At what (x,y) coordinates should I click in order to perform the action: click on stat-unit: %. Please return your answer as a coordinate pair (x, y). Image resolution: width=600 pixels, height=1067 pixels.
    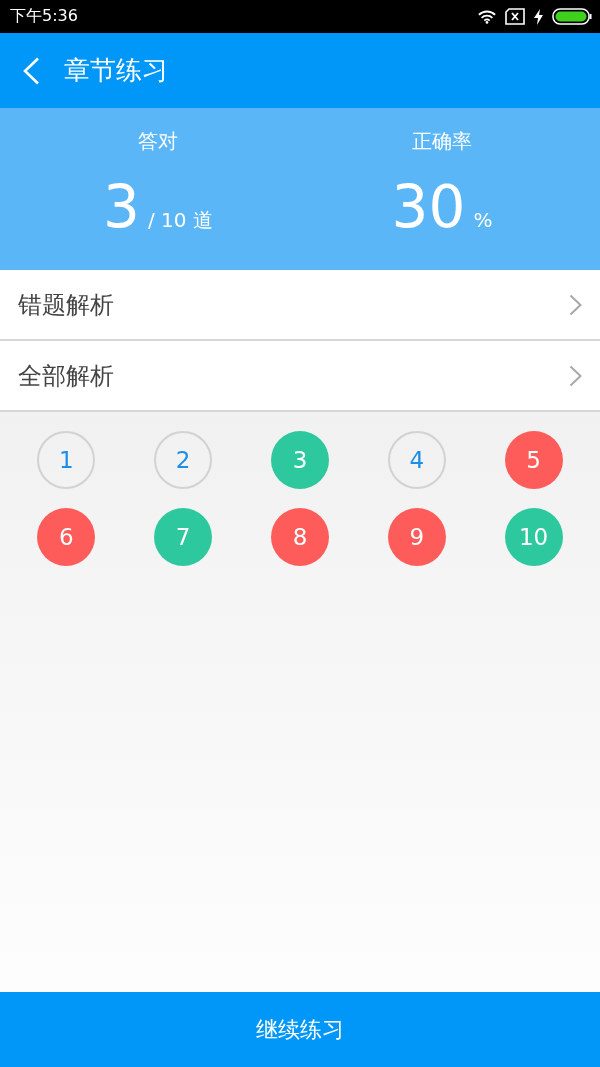
    Looking at the image, I should click on (483, 220).